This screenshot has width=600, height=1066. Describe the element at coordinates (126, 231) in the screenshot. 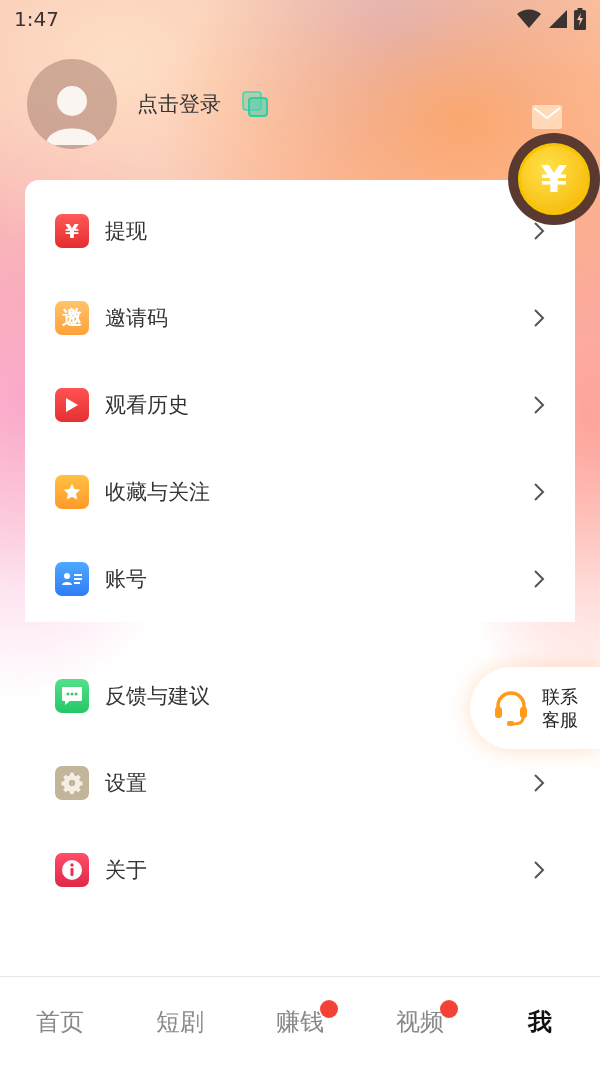

I see `menu-label: 提现` at that location.